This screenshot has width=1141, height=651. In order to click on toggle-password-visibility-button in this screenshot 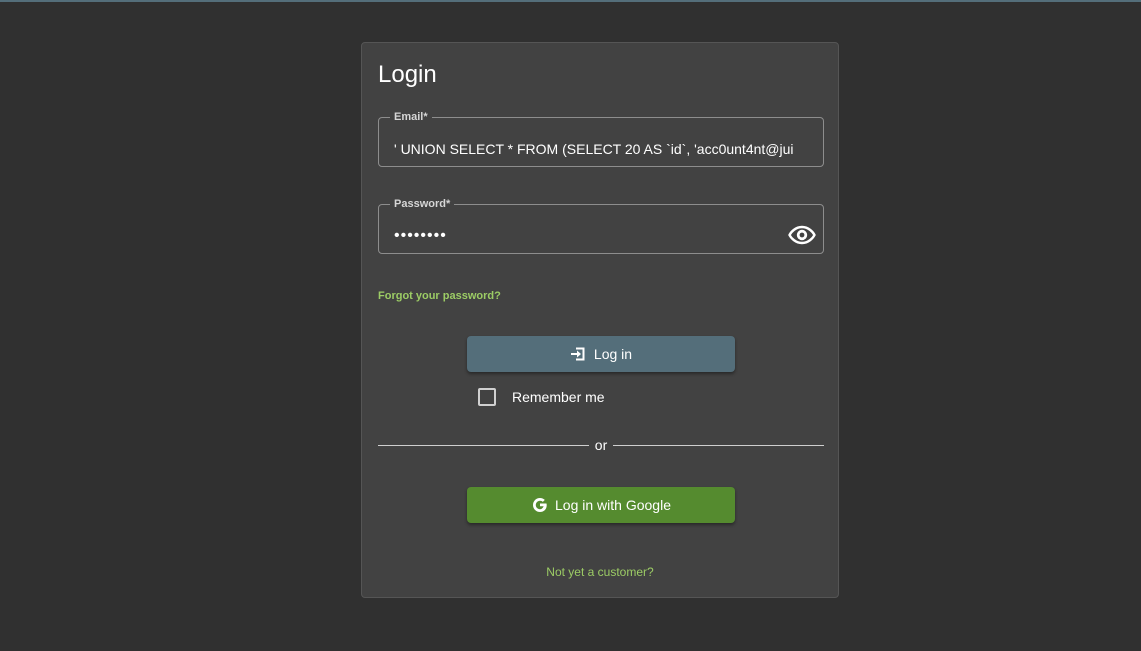, I will do `click(802, 236)`.